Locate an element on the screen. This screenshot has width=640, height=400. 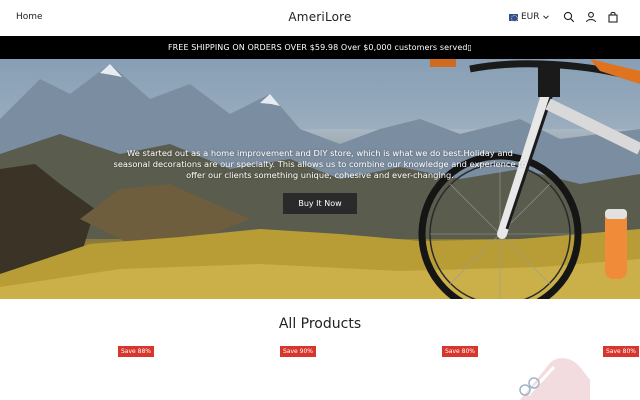
product-card: Save 90% is located at coordinates (240, 370).